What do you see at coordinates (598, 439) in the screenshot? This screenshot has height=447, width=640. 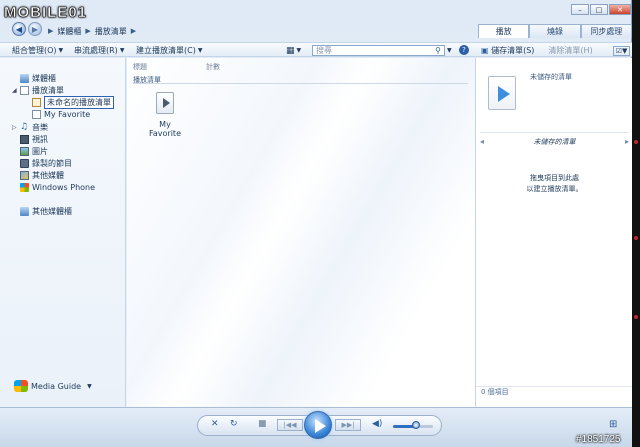 I see `watermark-id: #1851725` at bounding box center [598, 439].